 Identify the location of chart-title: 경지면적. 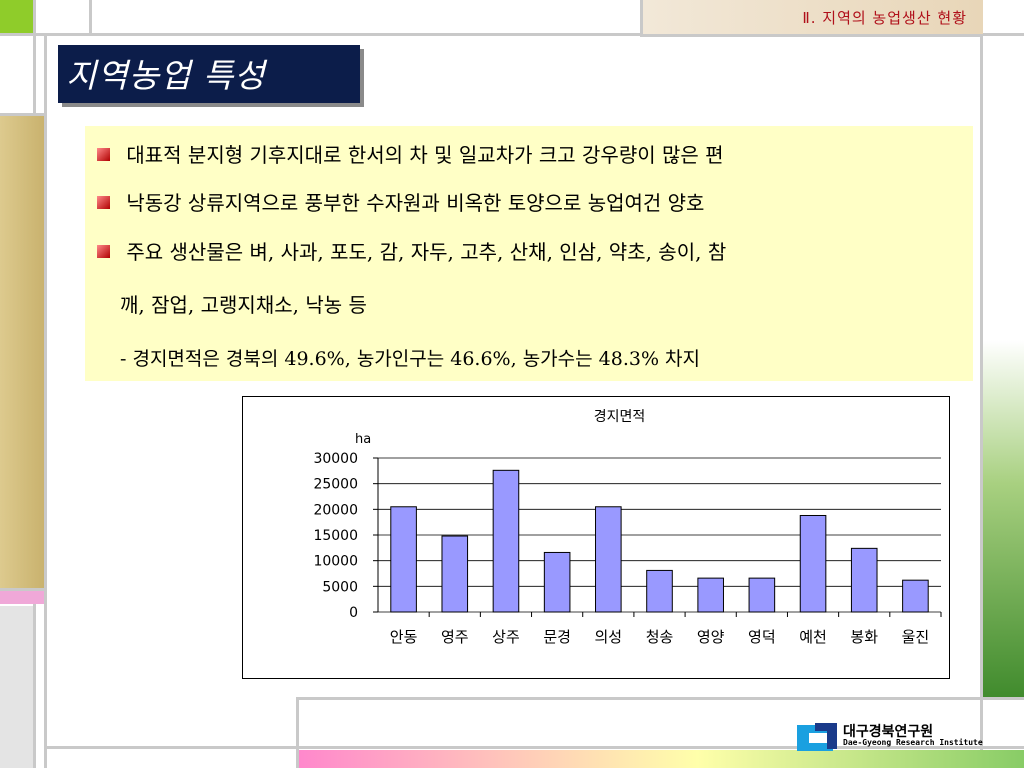
(620, 417).